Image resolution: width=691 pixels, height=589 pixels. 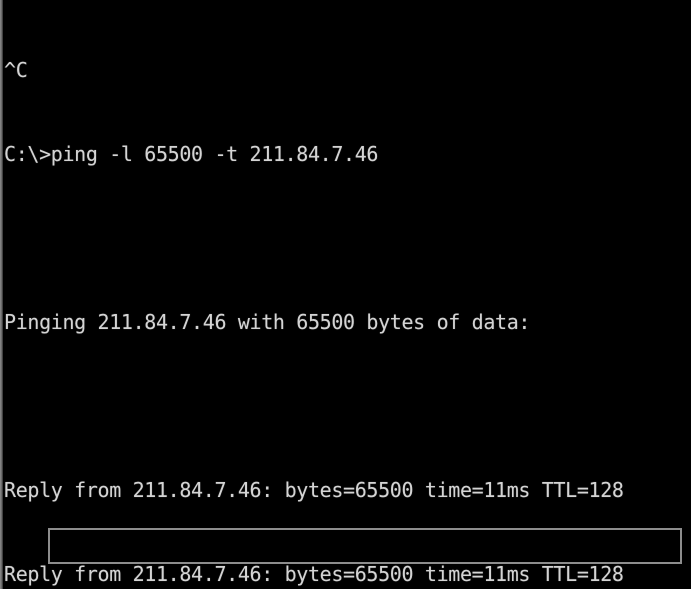 I want to click on console-line-prompt-command: C:\>ping -l 65500 -t 211.84.7.46, so click(x=191, y=154).